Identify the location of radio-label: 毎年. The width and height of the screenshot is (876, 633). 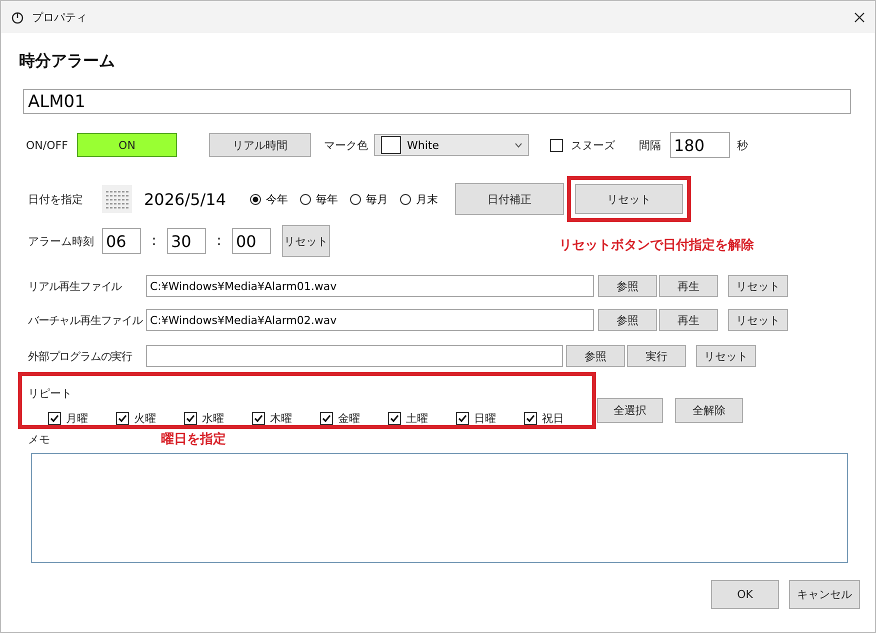
(327, 199).